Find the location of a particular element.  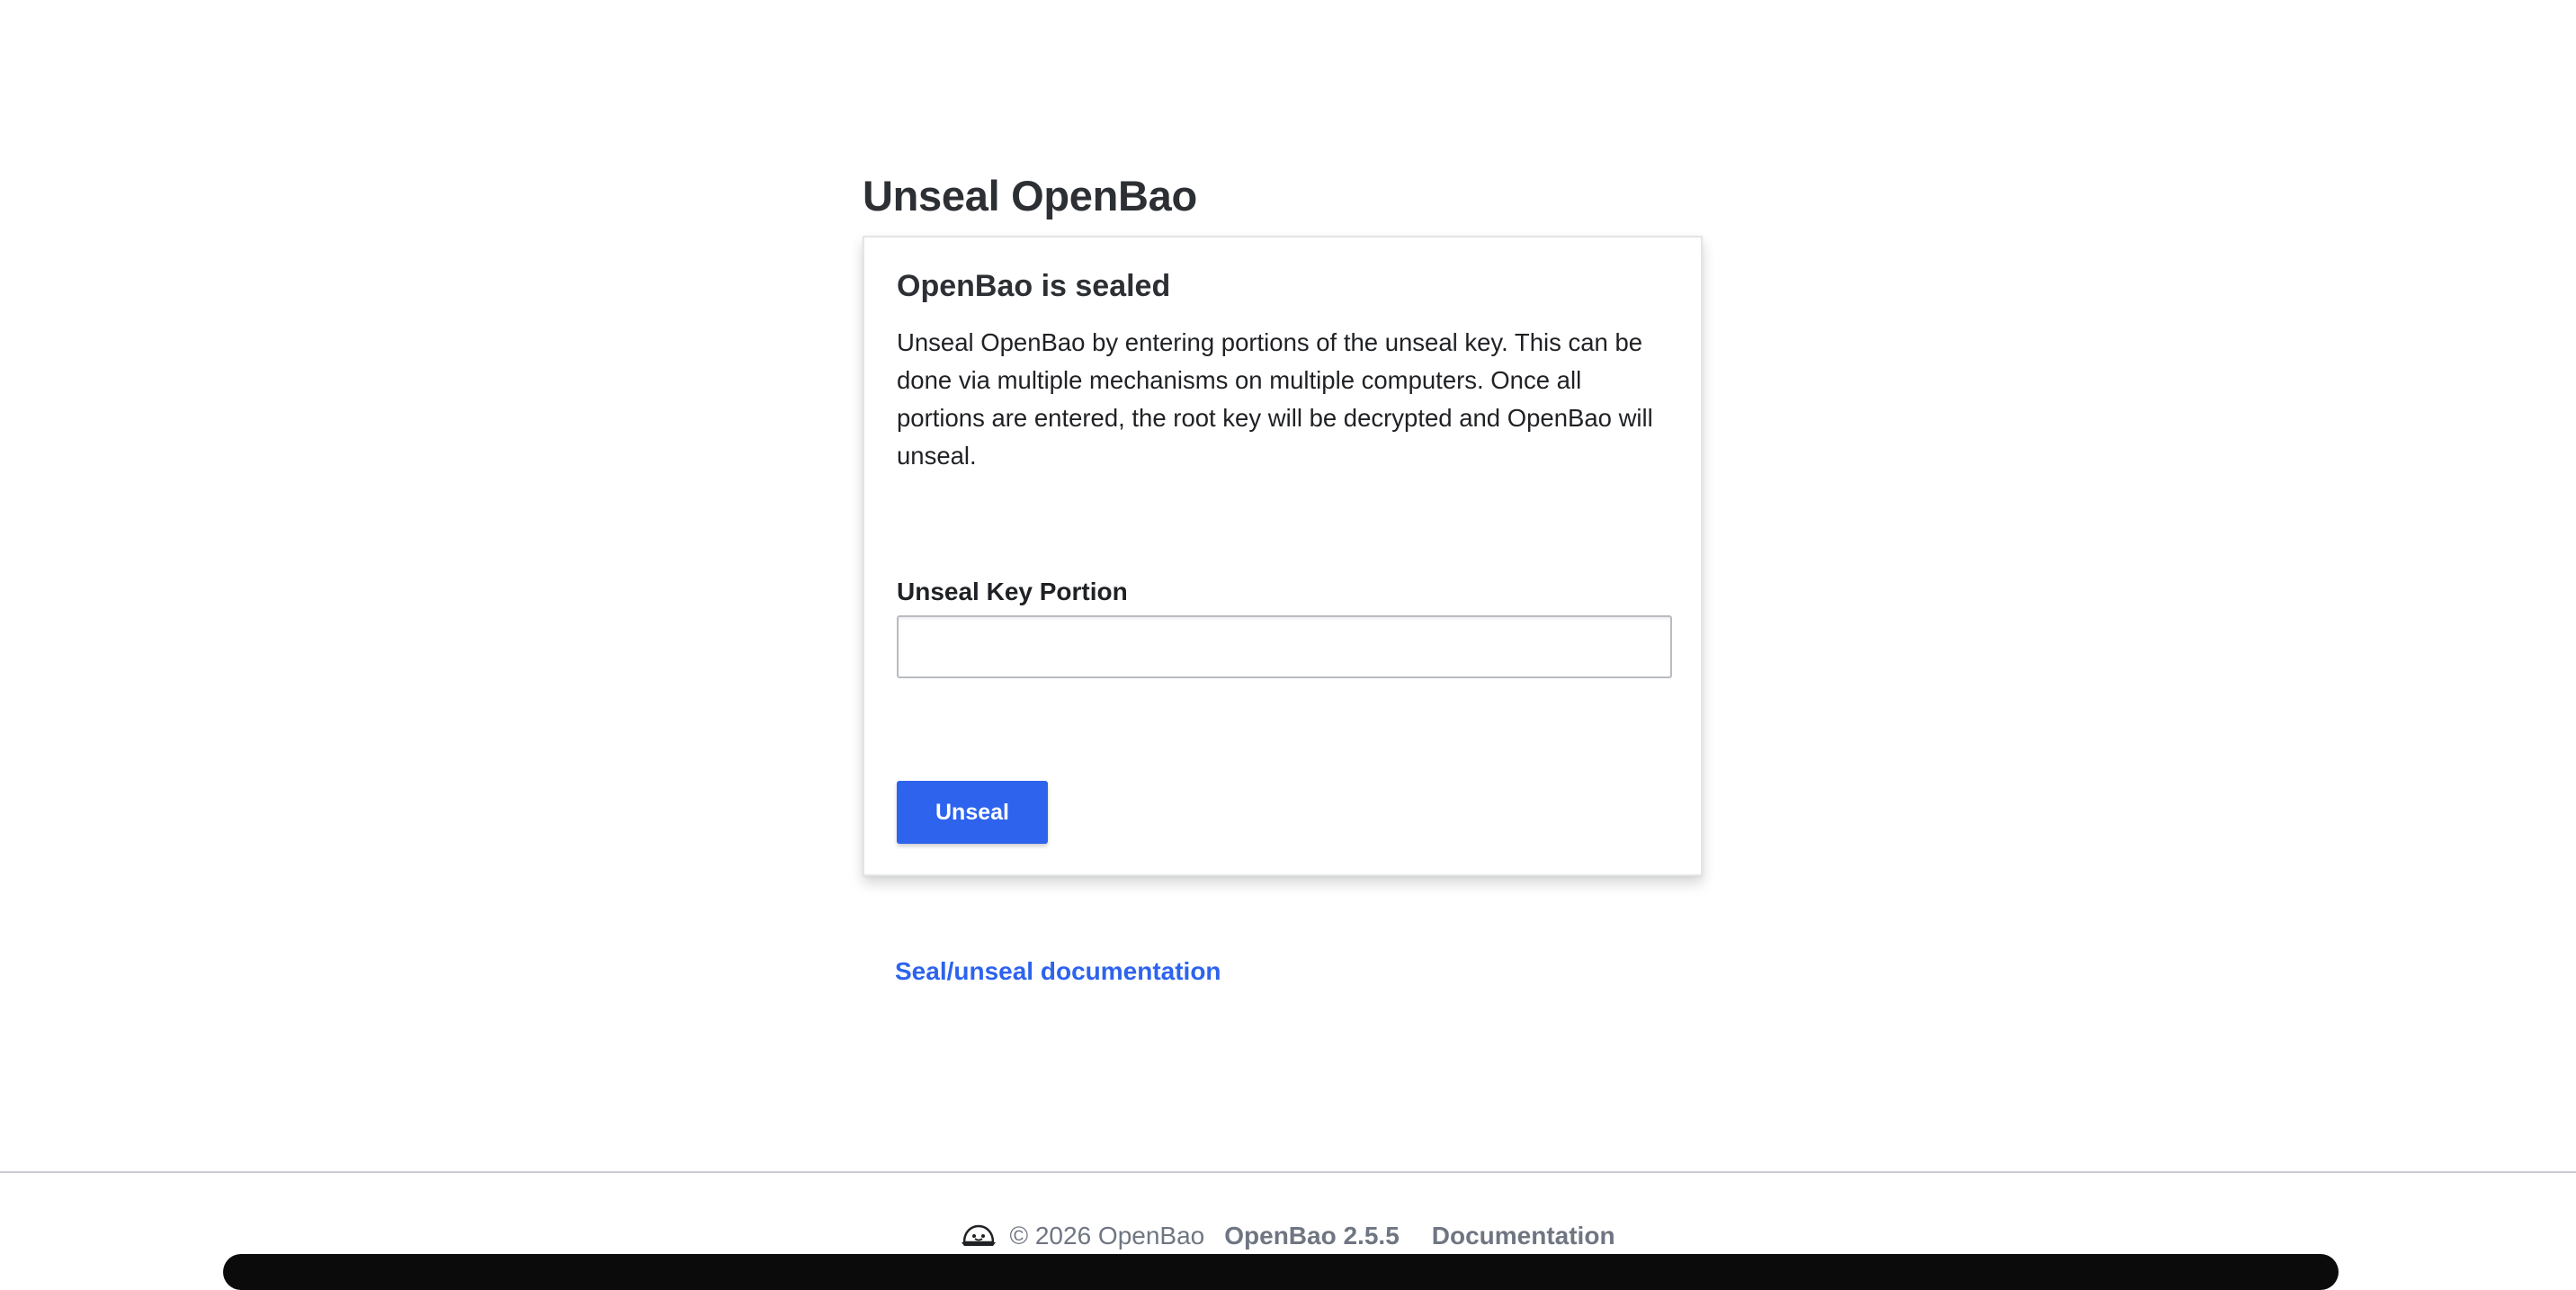

unseal-button: Unseal is located at coordinates (972, 812).